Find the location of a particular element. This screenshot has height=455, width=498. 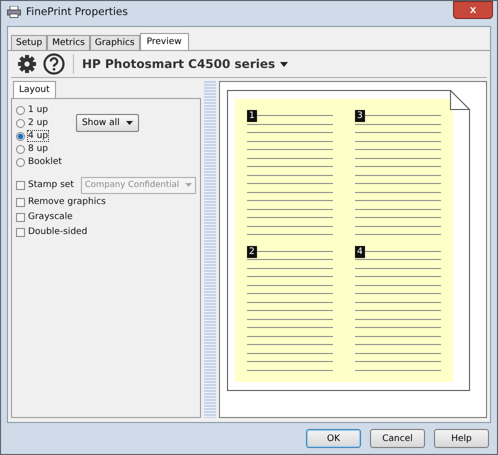

dialog-button: Help is located at coordinates (461, 438).